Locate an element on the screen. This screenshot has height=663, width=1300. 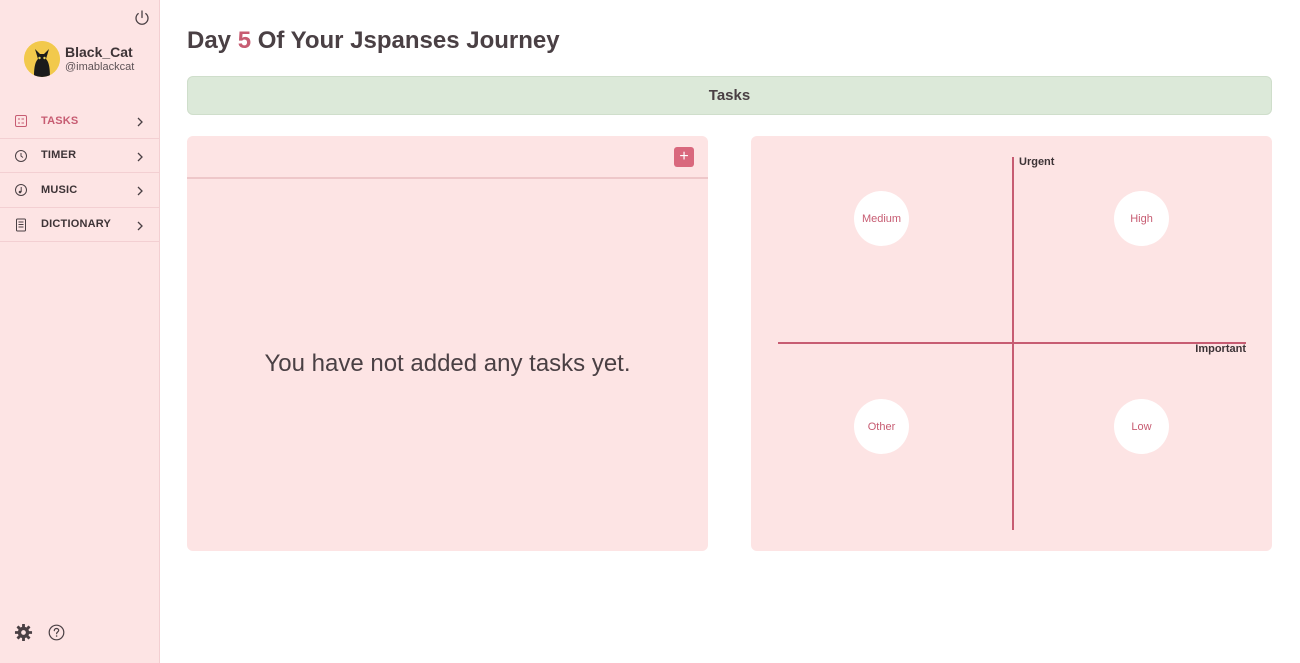
sidebar-item-tasks: TASKS is located at coordinates (79, 121).